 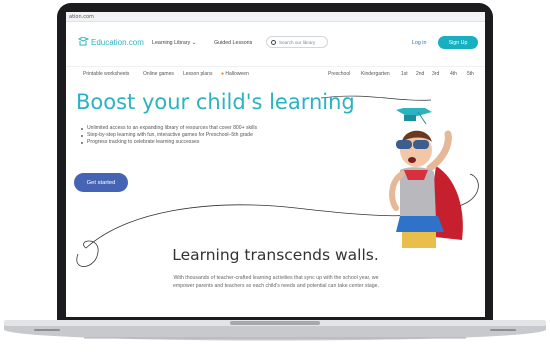 What do you see at coordinates (233, 43) in the screenshot?
I see `nav-guided-lessons: Guided Lessons` at bounding box center [233, 43].